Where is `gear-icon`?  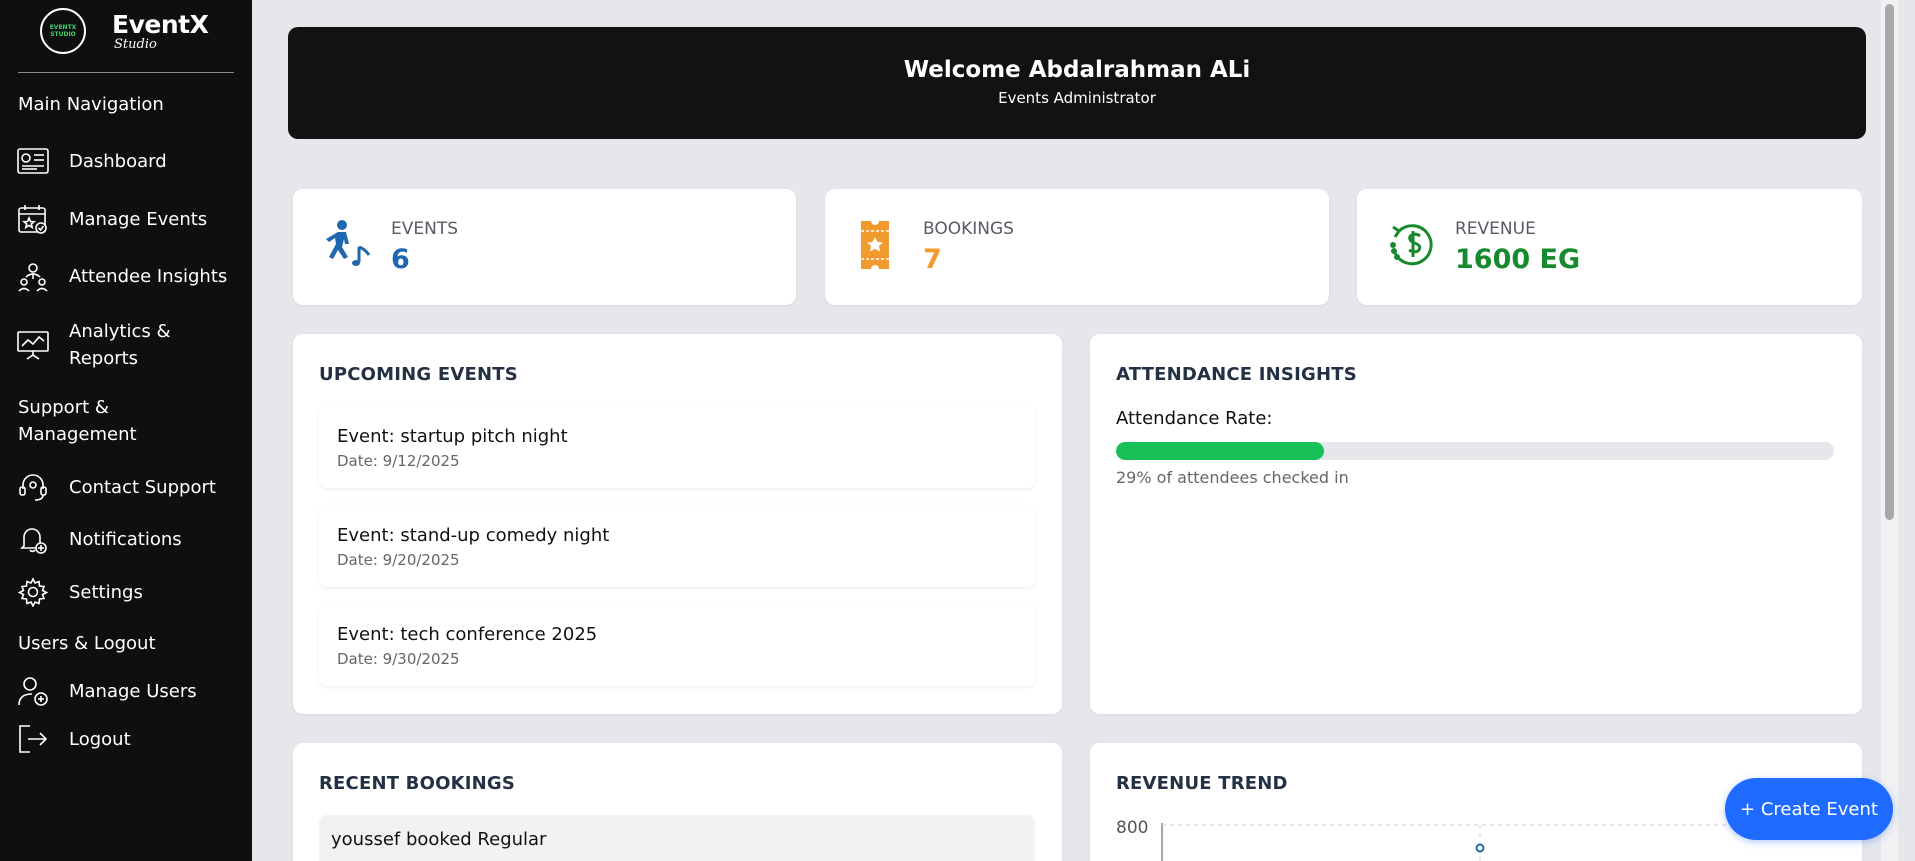
gear-icon is located at coordinates (33, 592).